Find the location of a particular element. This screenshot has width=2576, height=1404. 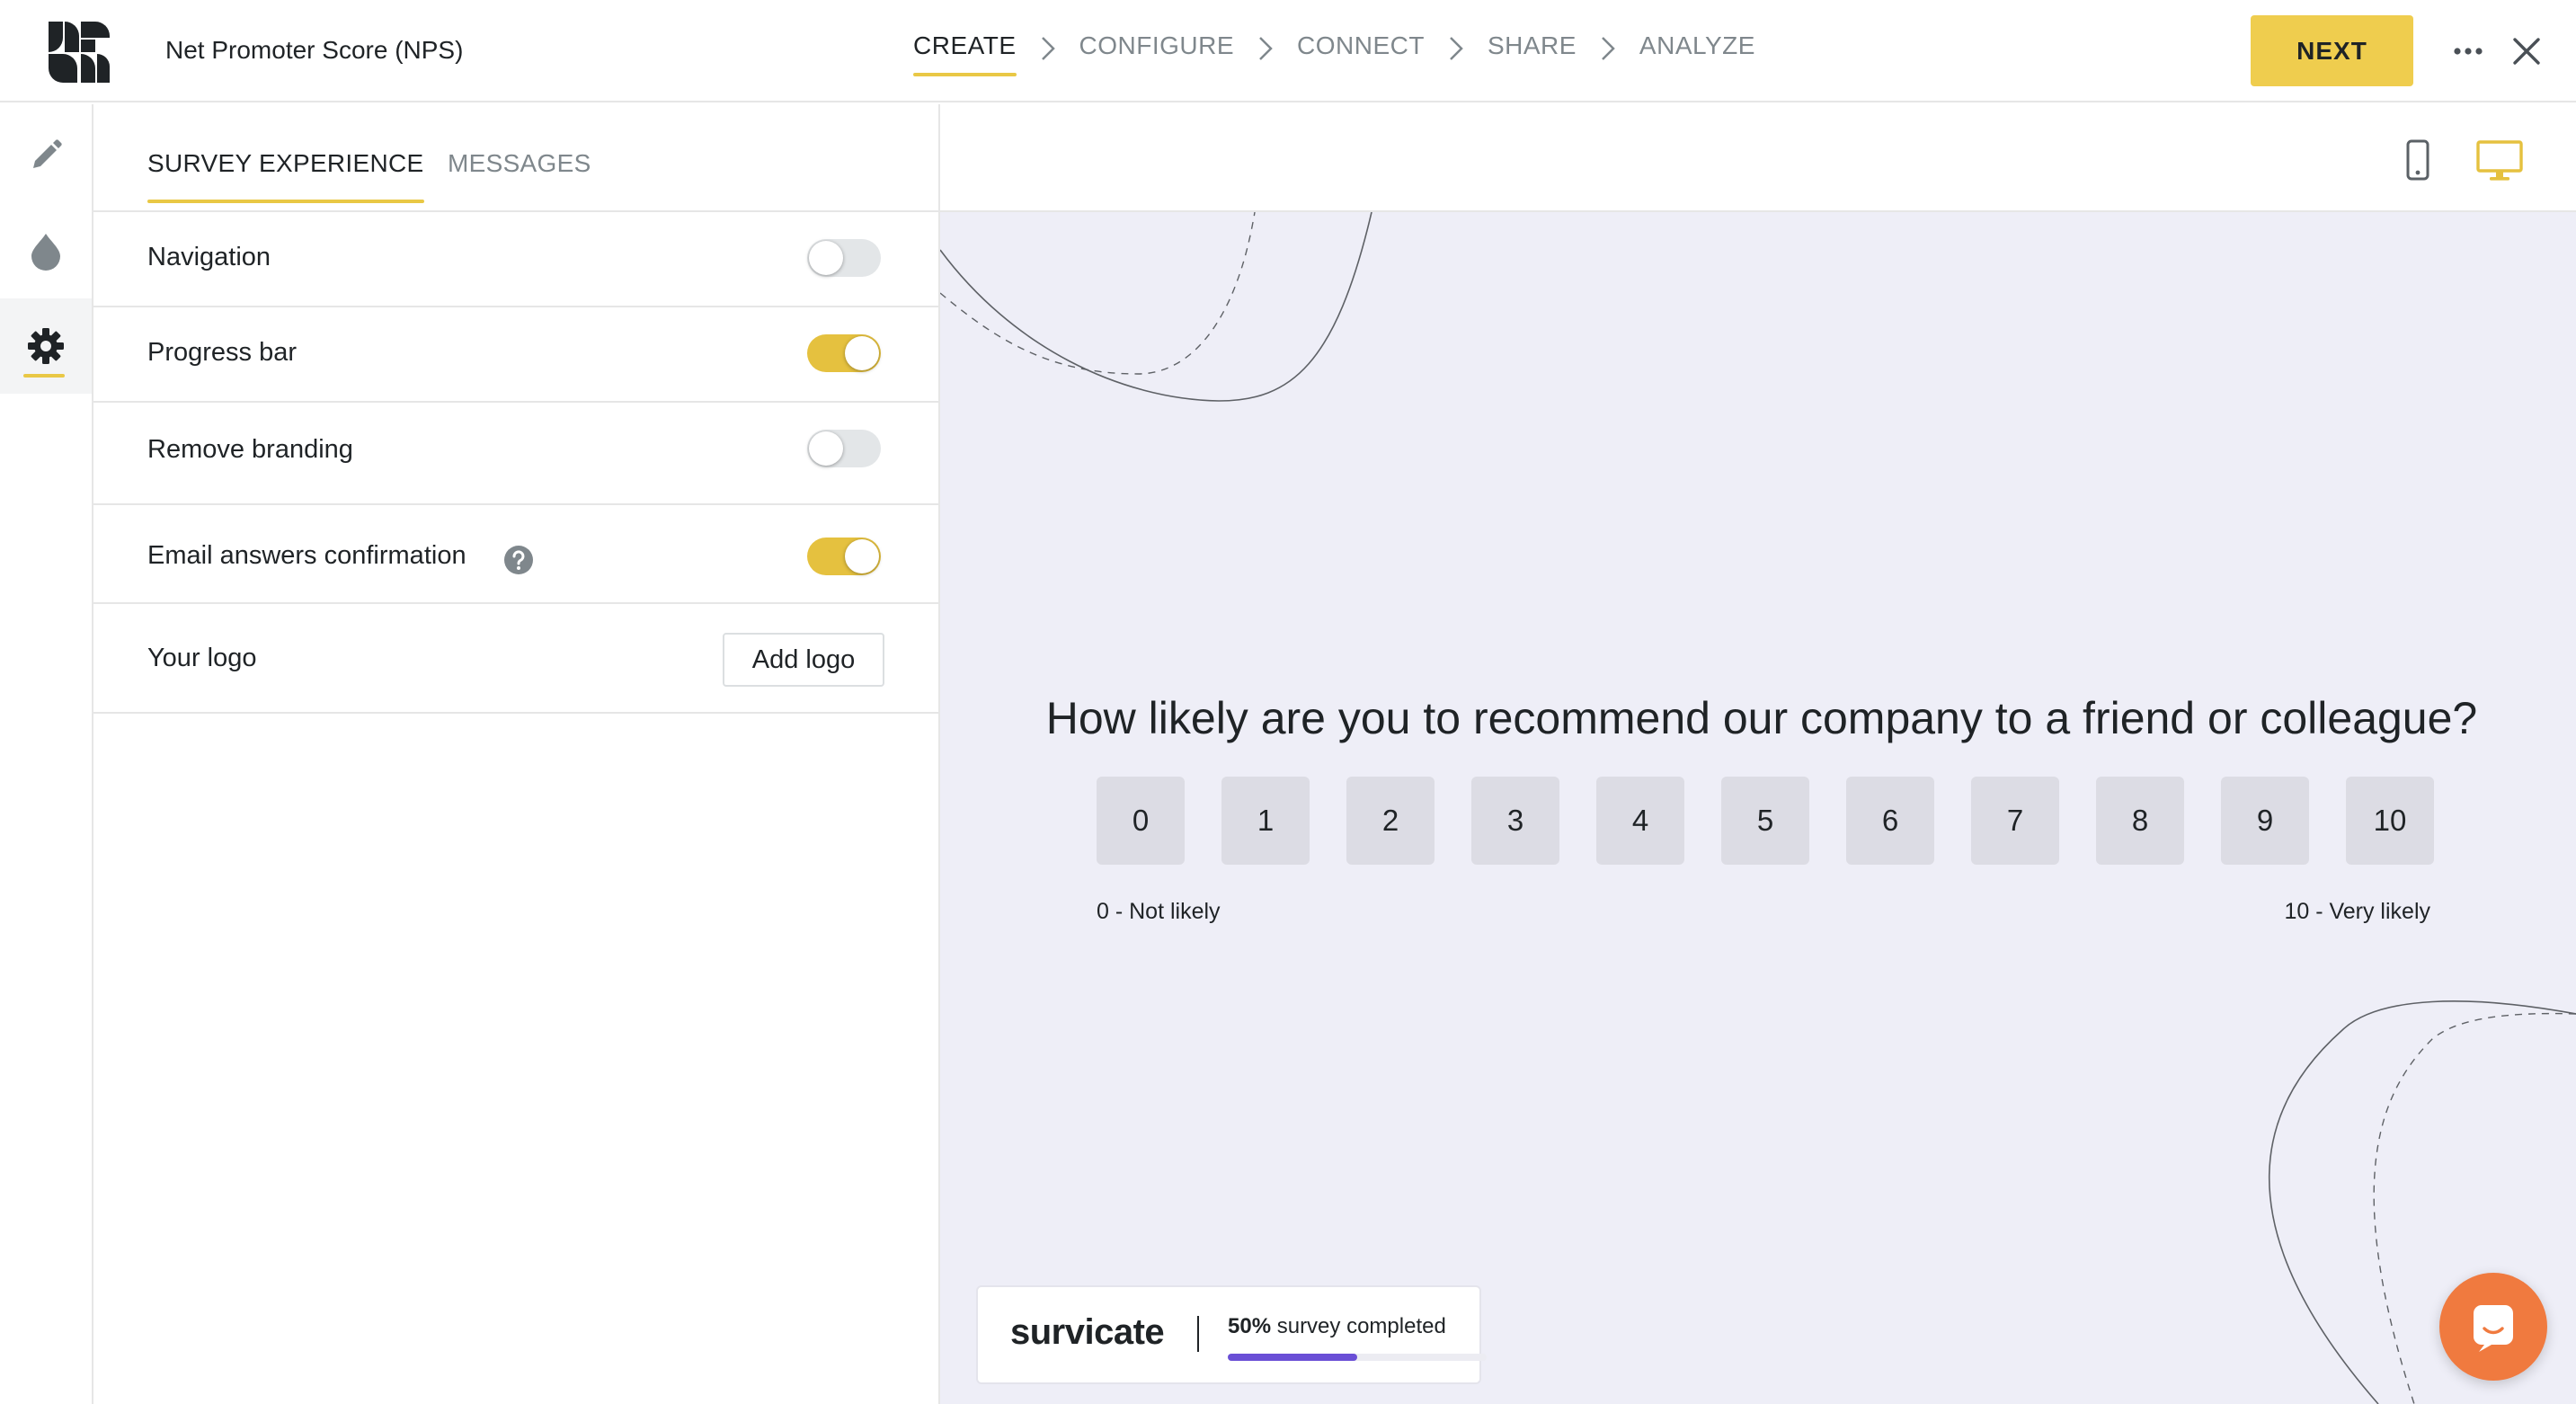

close-icon is located at coordinates (2526, 51).